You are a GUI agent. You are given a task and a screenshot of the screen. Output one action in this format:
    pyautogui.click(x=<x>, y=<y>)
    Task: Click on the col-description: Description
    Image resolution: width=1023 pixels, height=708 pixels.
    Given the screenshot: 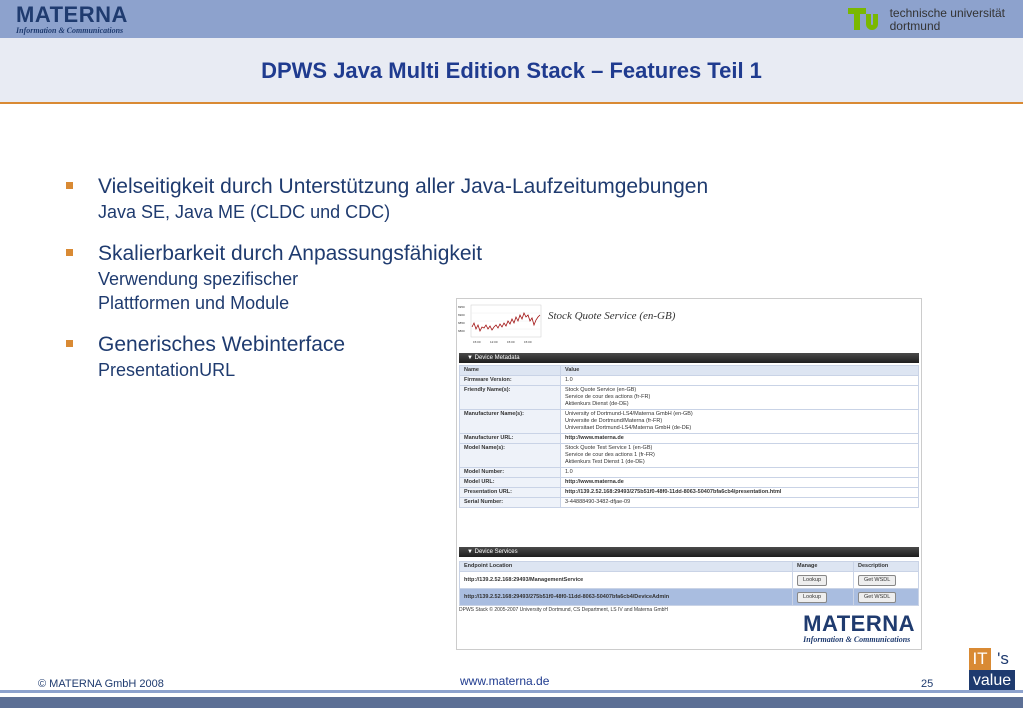 What is the action you would take?
    pyautogui.click(x=886, y=566)
    